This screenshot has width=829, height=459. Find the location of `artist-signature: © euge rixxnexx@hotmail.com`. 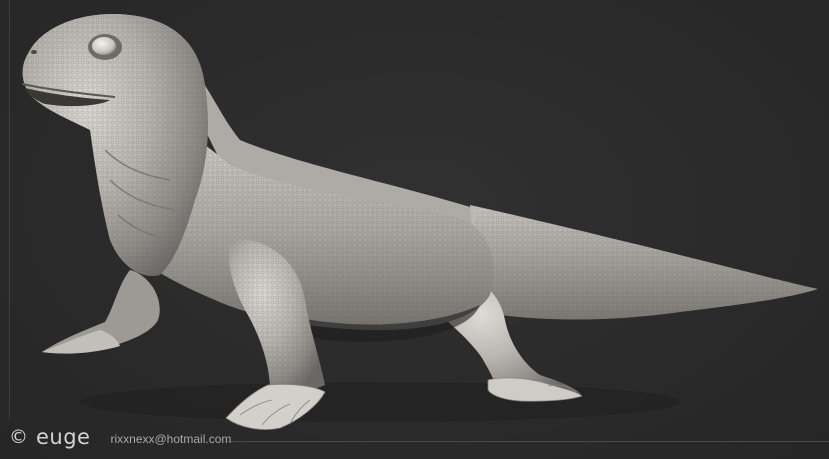

artist-signature: © euge rixxnexx@hotmail.com is located at coordinates (120, 437).